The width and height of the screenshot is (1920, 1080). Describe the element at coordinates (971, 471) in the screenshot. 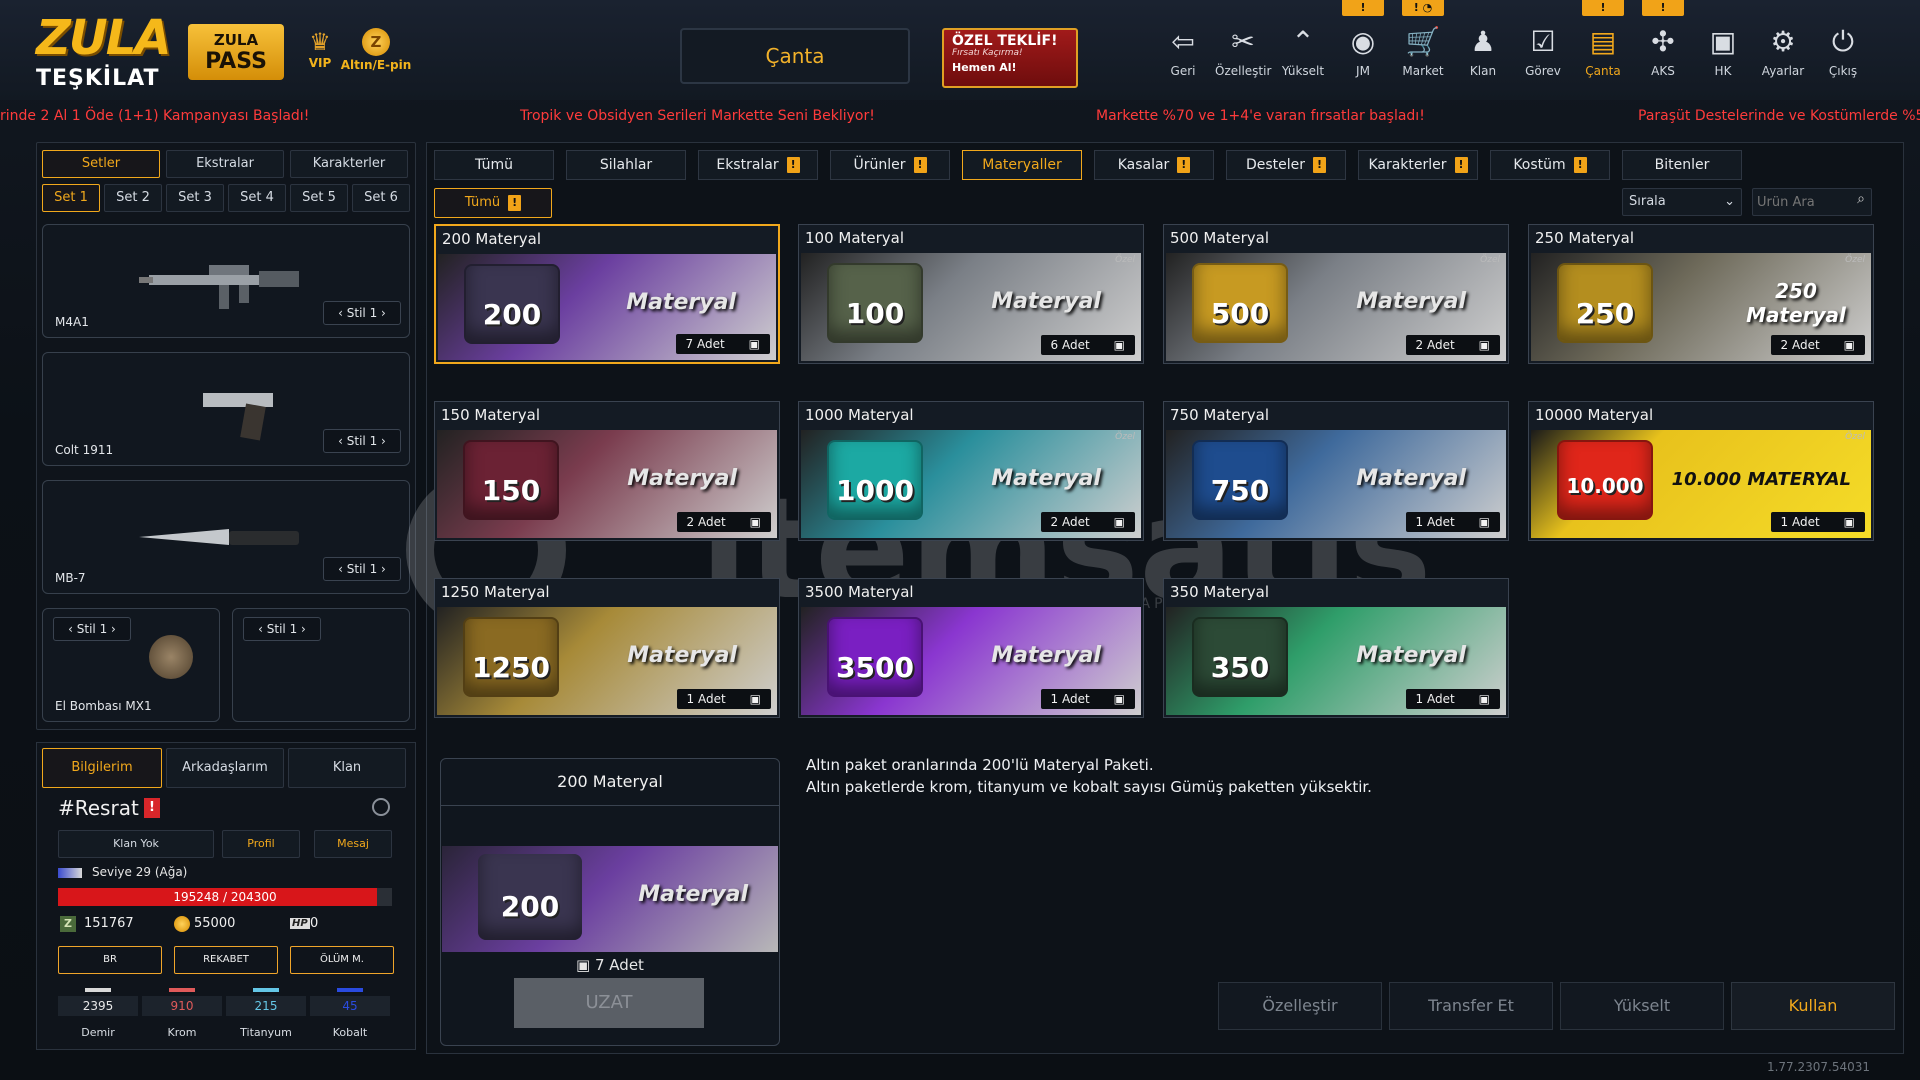

I see `material-card: 1000 Materyal 1000 Materyal Özel 2 Adet ▣` at that location.